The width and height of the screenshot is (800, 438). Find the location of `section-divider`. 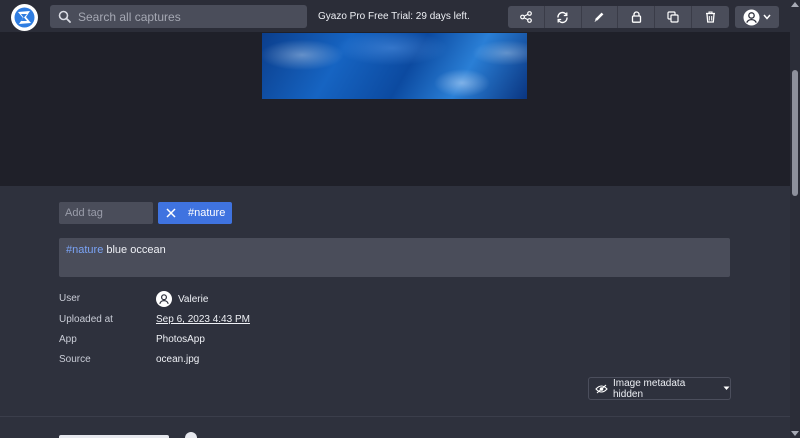

section-divider is located at coordinates (395, 416).